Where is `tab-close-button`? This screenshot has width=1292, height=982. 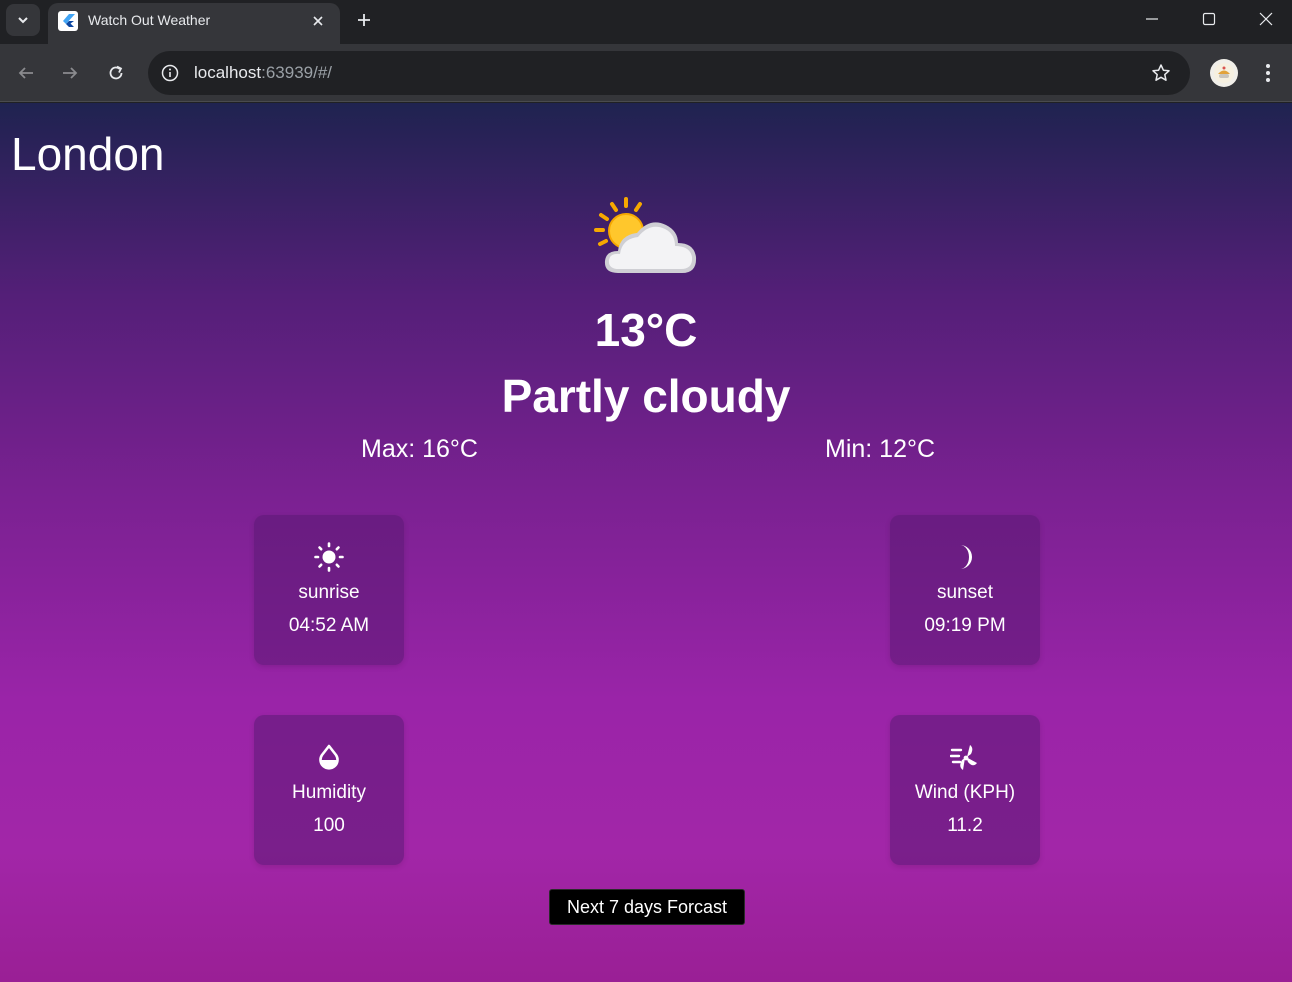
tab-close-button is located at coordinates (318, 21).